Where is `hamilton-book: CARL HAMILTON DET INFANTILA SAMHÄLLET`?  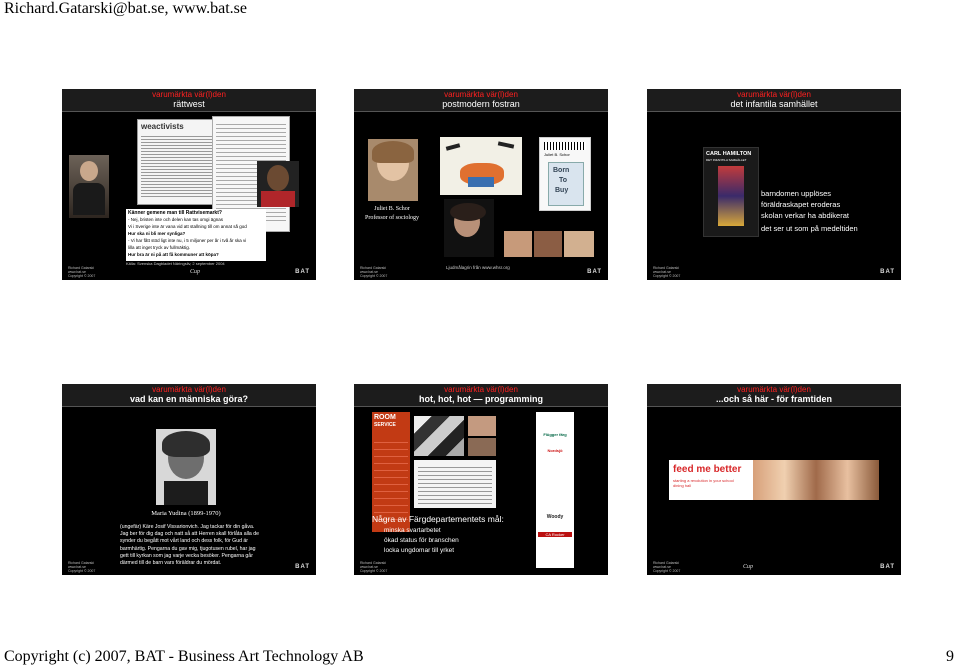 hamilton-book: CARL HAMILTON DET INFANTILA SAMHÄLLET is located at coordinates (731, 192).